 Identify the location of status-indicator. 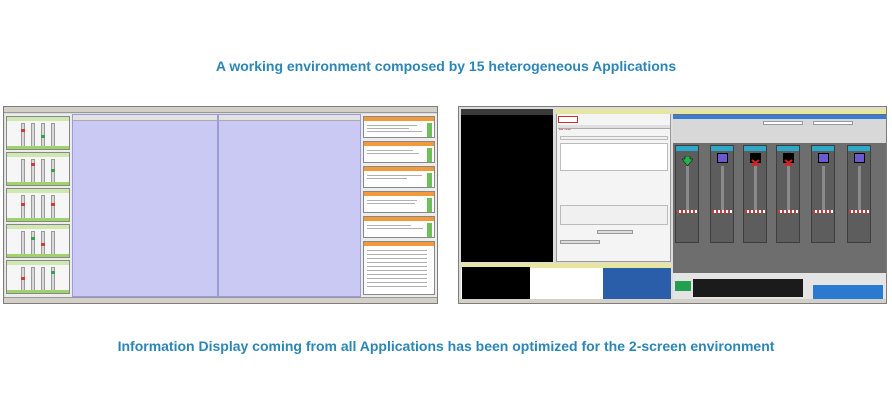
(683, 286).